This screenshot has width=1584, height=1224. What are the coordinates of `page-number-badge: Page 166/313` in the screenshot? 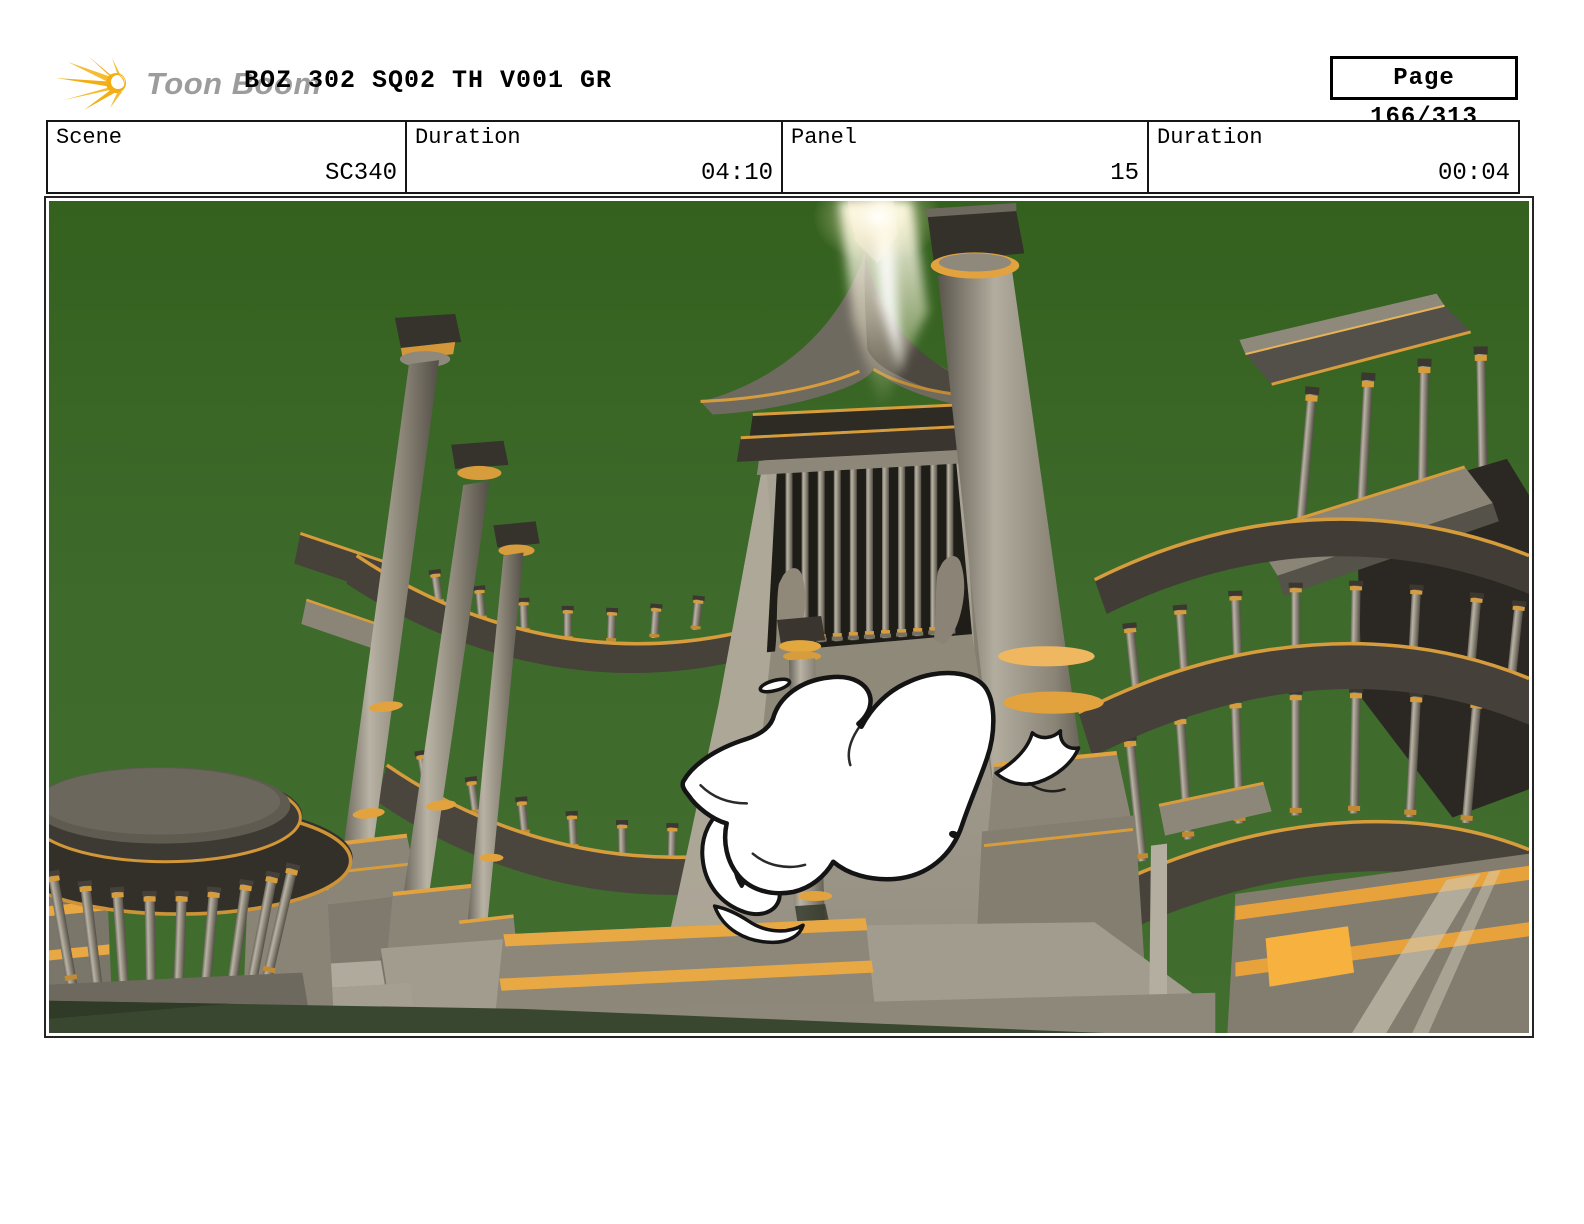 It's located at (1424, 93).